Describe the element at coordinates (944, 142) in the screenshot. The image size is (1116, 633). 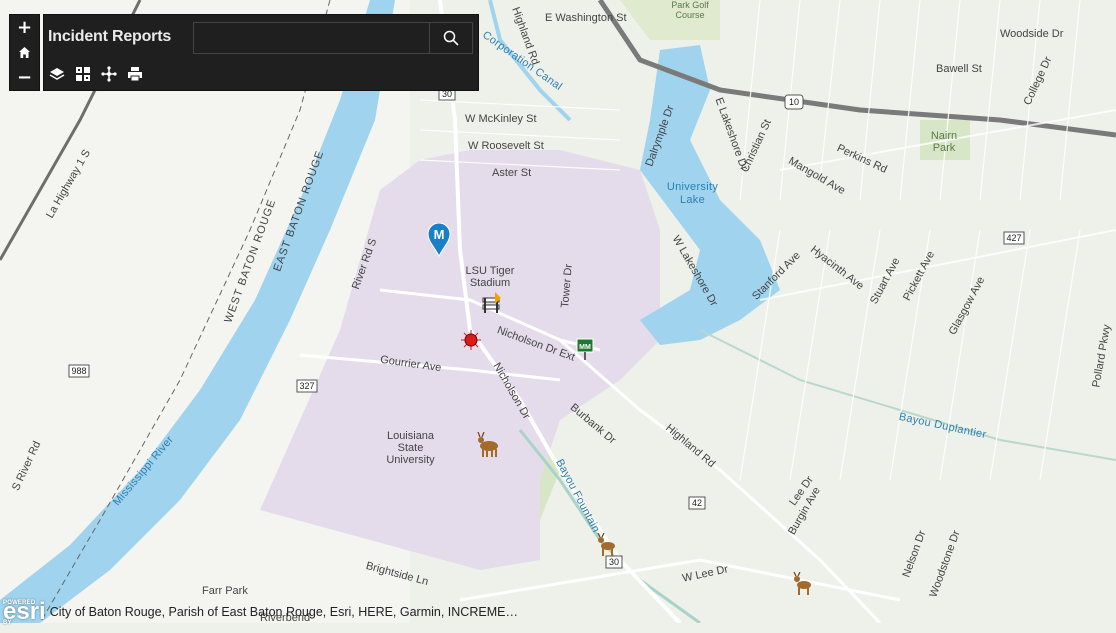
I see `label-nairn-park: Nairn Park` at that location.